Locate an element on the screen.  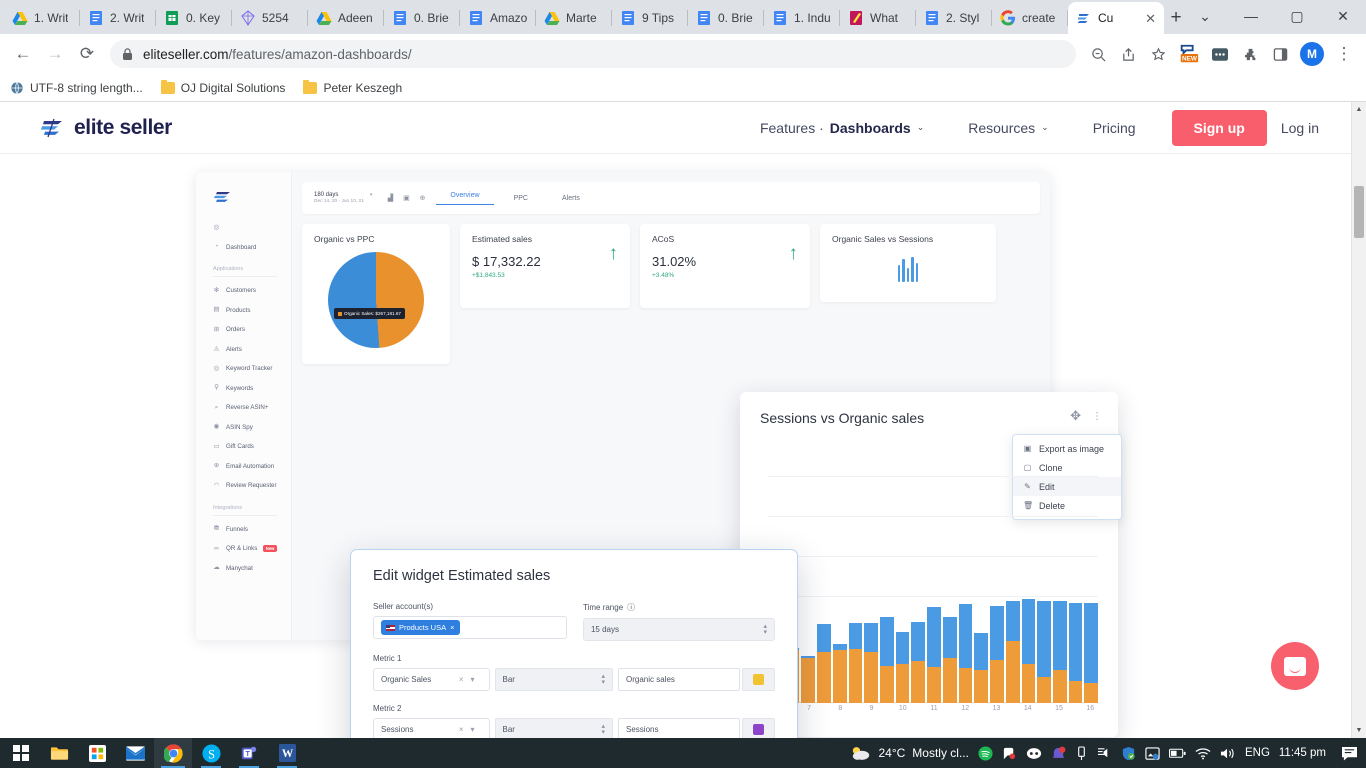
volume-icon is located at coordinates (1228, 753).